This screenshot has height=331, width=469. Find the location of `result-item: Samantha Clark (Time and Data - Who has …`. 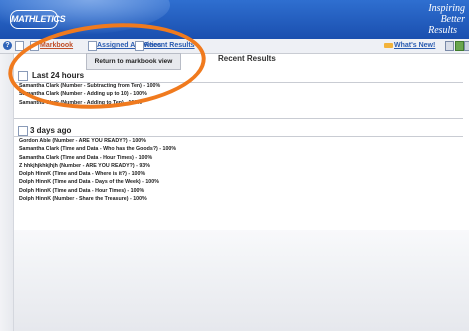

result-item: Samantha Clark (Time and Data - Who has … is located at coordinates (97, 149).